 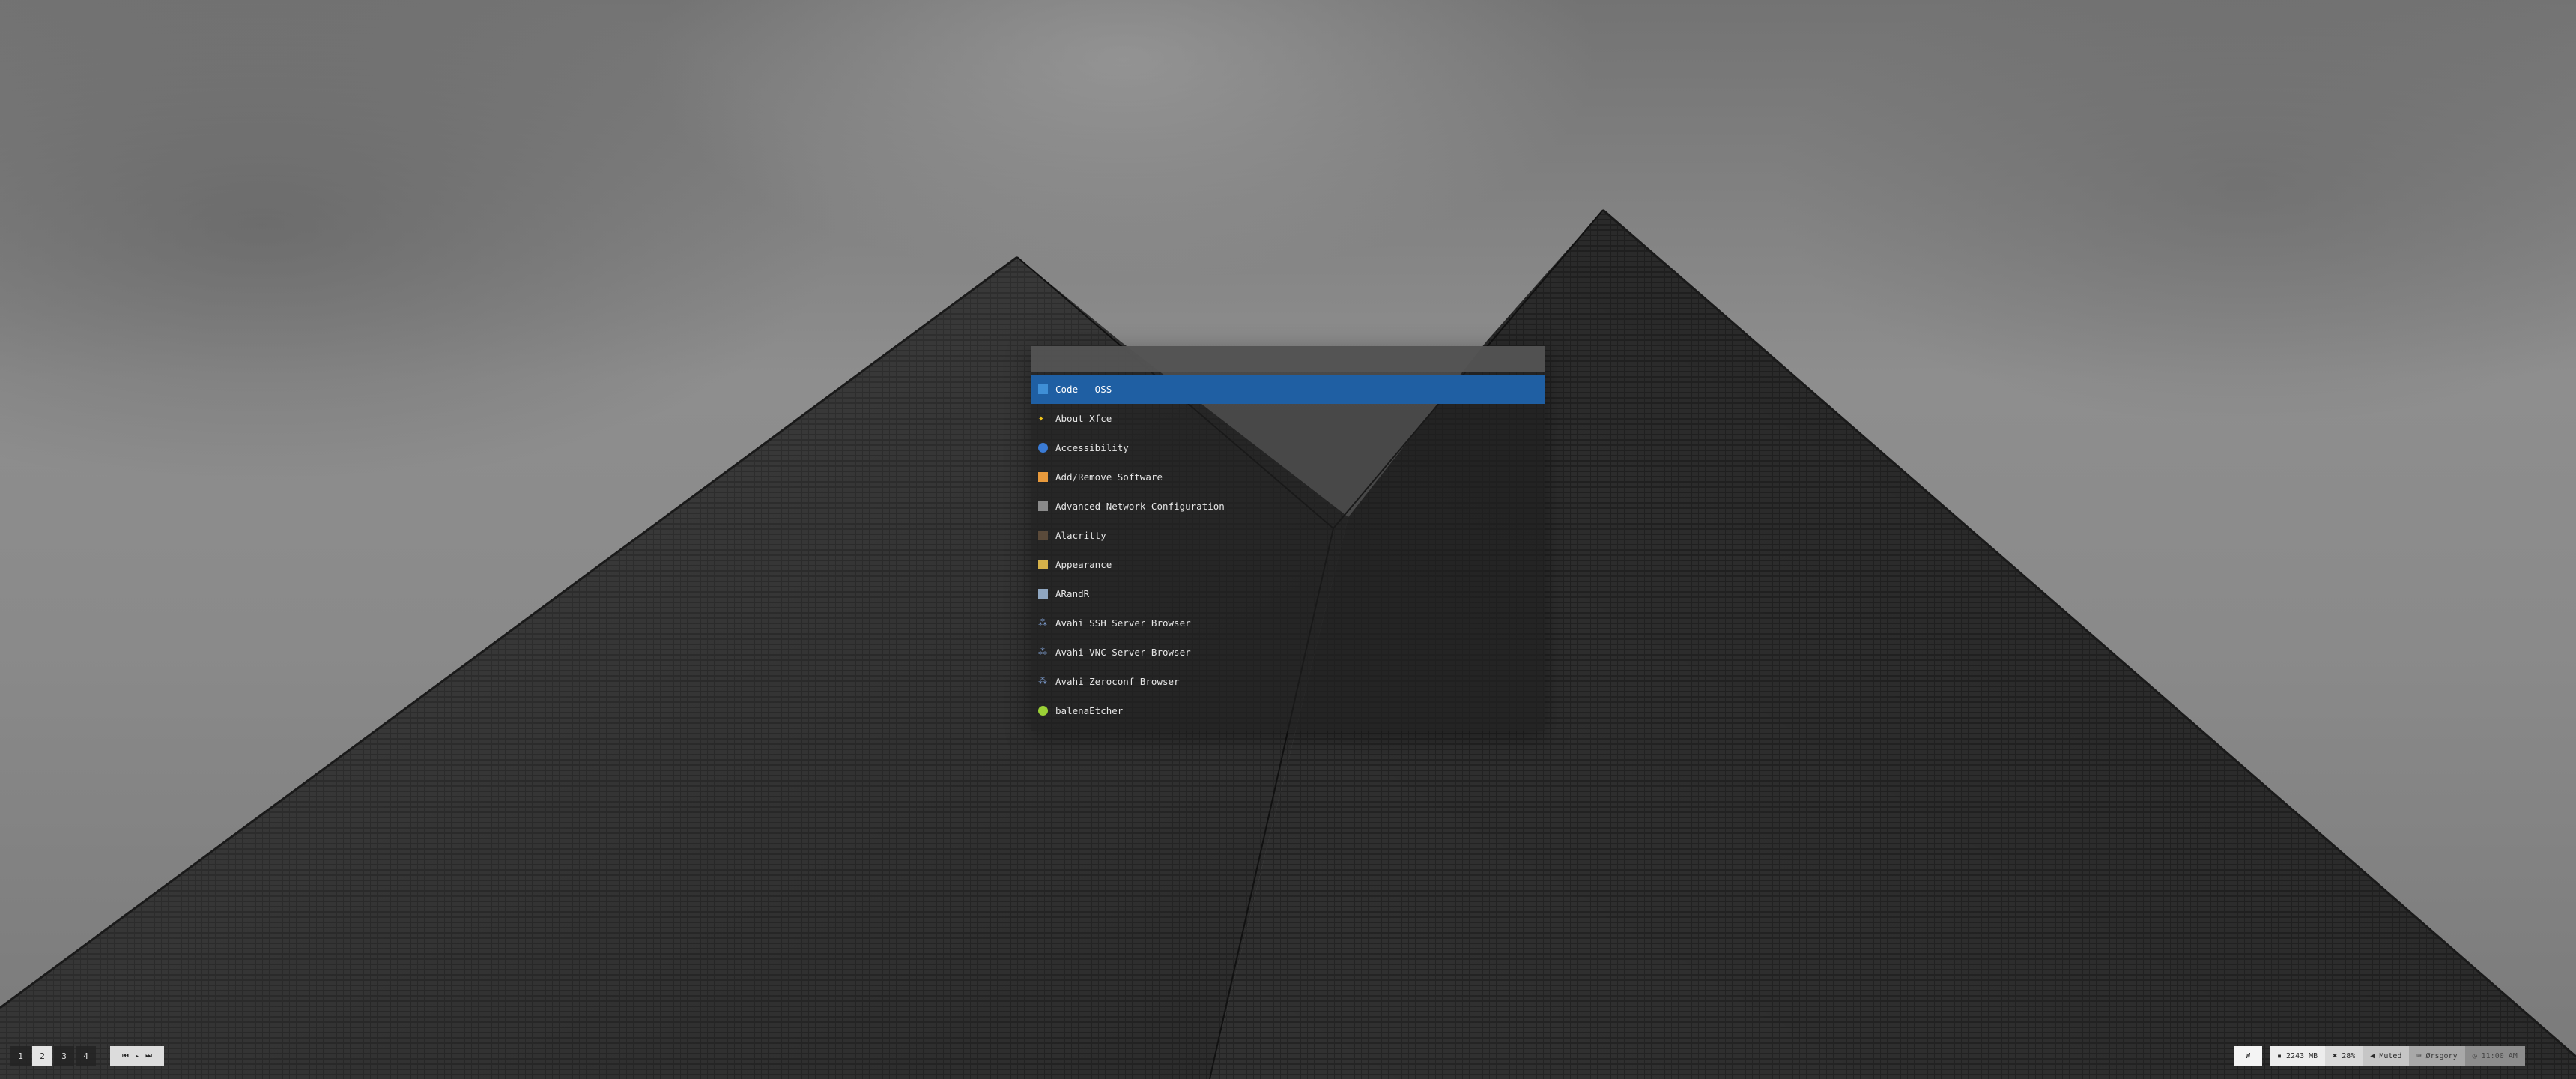 I want to click on workspace-button-3: 3, so click(x=64, y=1056).